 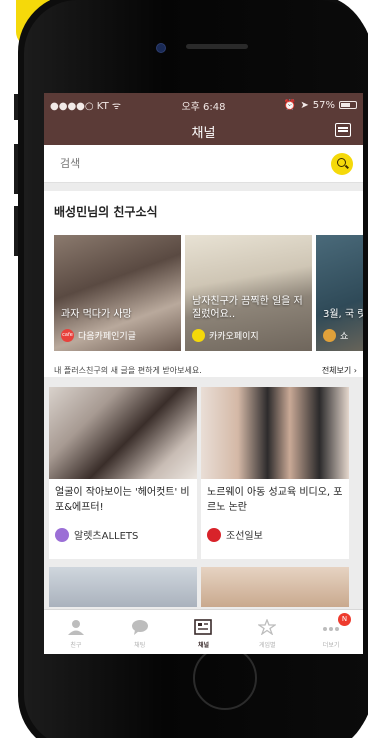 I want to click on friends-subtitle: 내 플러스친구의 새 글을 편하게 받아보세요., so click(x=128, y=370).